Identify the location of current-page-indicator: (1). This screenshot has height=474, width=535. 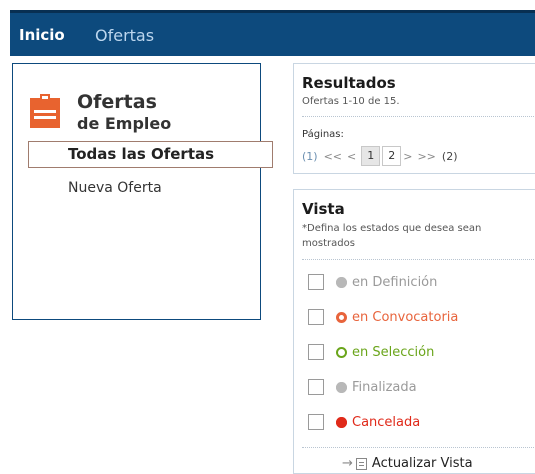
(310, 156).